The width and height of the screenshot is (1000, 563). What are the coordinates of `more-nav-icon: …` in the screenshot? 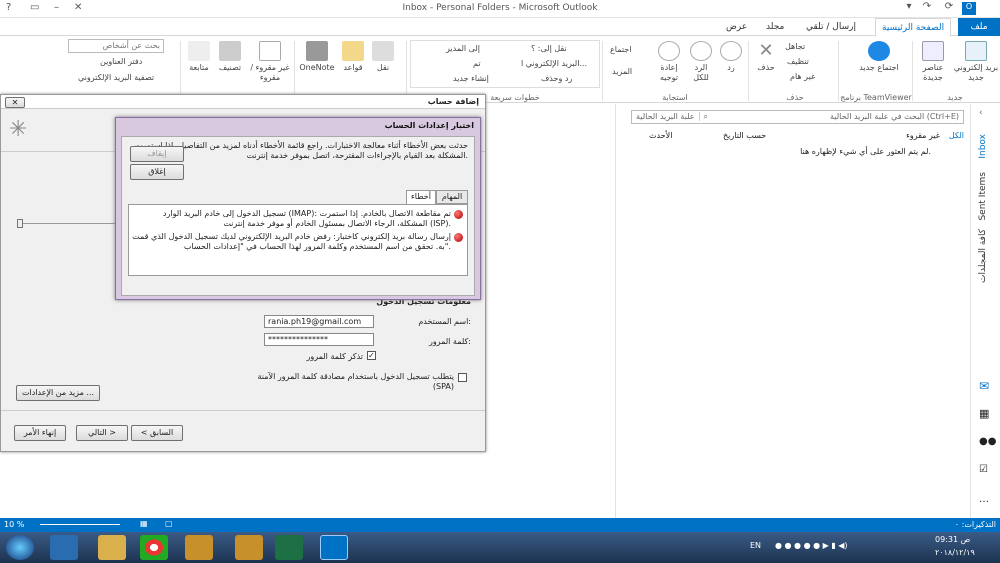 It's located at (984, 499).